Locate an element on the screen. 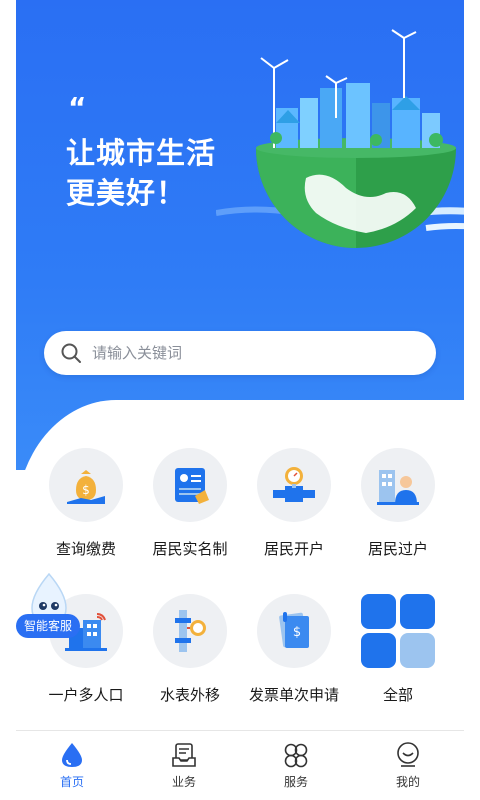 The height and width of the screenshot is (800, 480). id-document-icon is located at coordinates (192, 486).